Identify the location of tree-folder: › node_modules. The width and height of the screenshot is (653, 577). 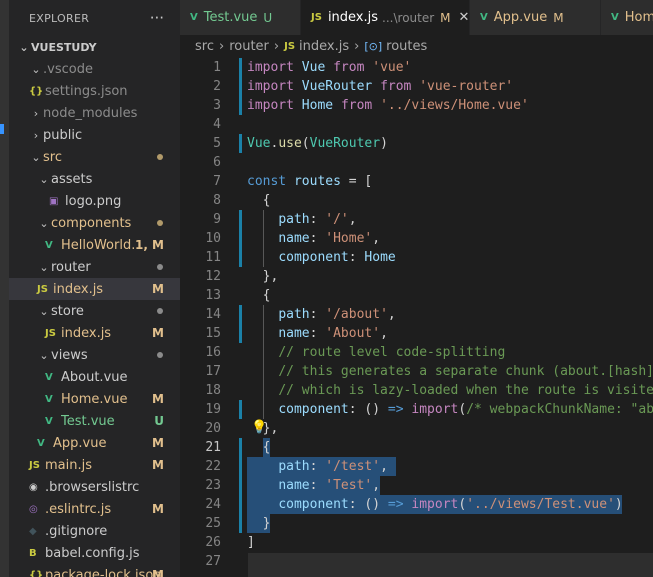
(94, 113).